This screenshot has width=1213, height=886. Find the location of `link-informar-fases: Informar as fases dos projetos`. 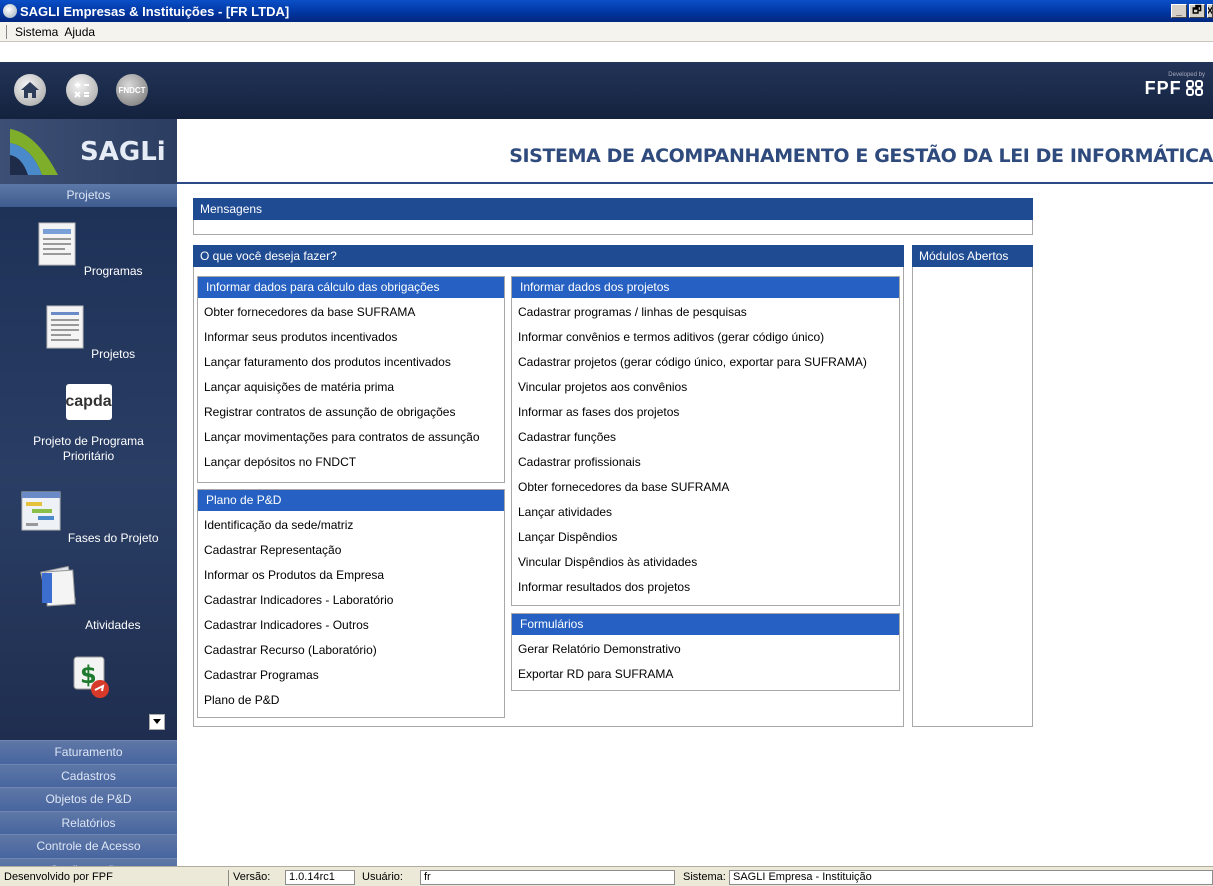

link-informar-fases: Informar as fases dos projetos is located at coordinates (705, 412).